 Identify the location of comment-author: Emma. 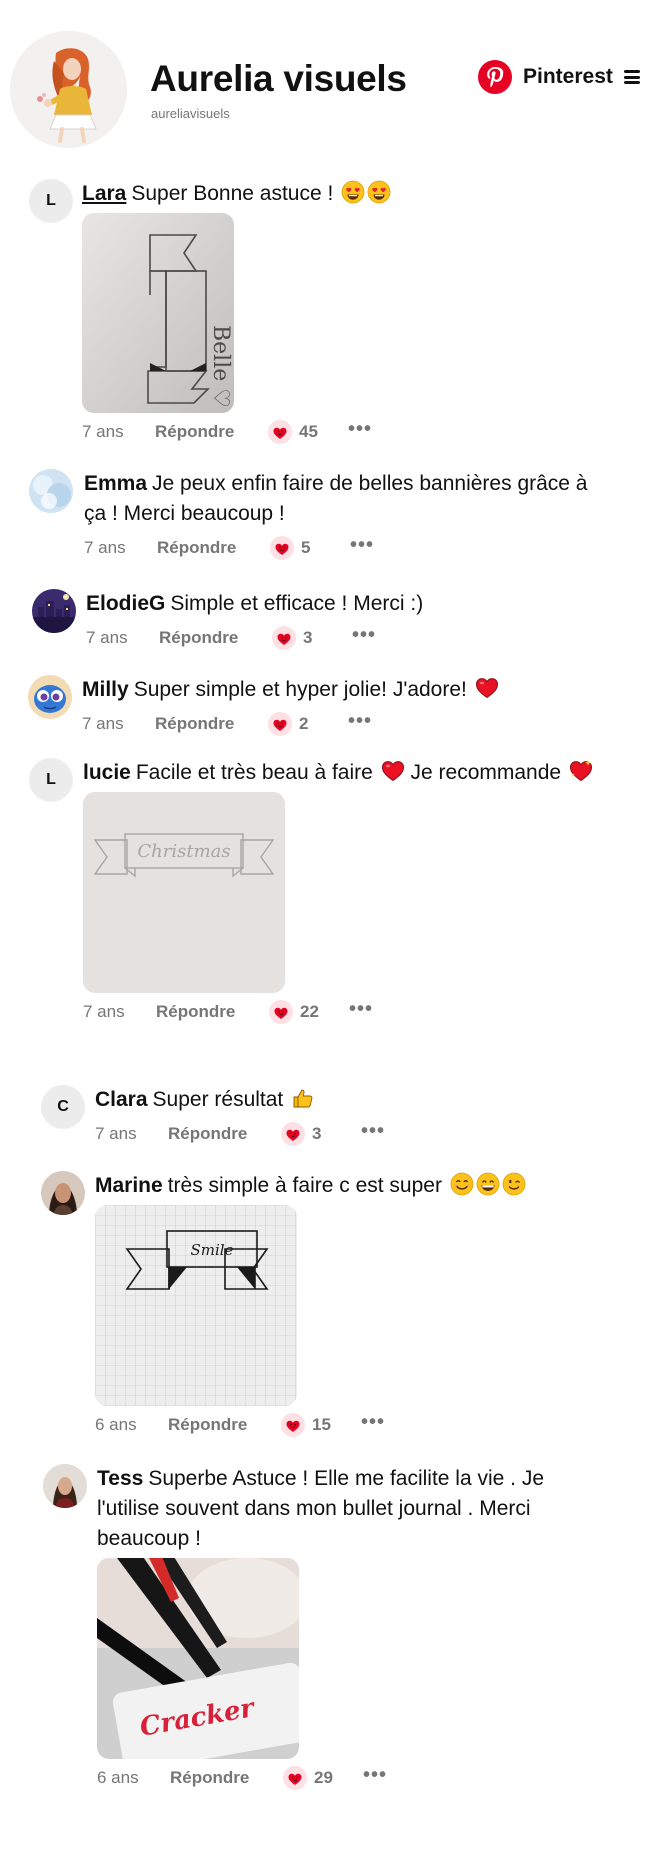
(115, 483).